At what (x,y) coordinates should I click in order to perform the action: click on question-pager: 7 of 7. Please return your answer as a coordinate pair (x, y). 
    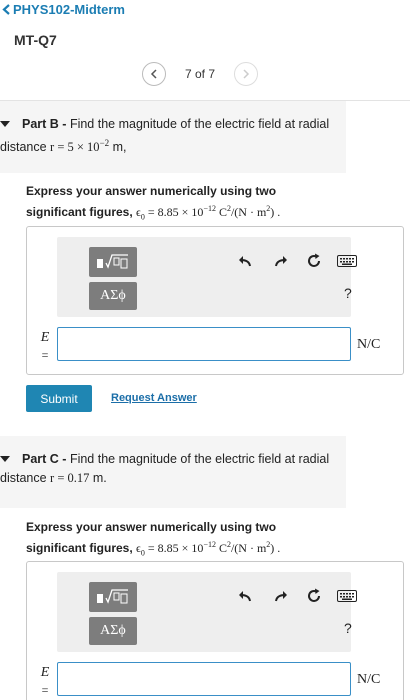
    Looking at the image, I should click on (200, 74).